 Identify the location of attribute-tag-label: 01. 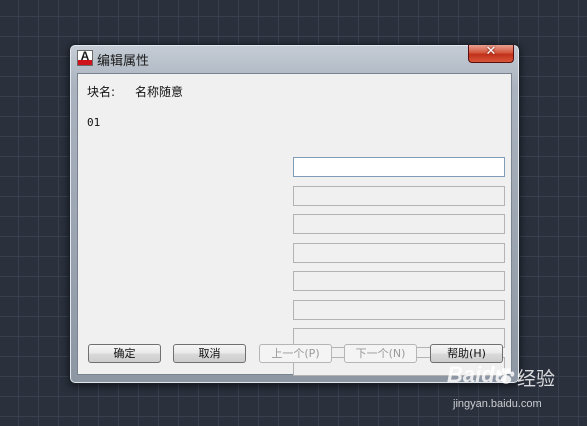
(94, 122).